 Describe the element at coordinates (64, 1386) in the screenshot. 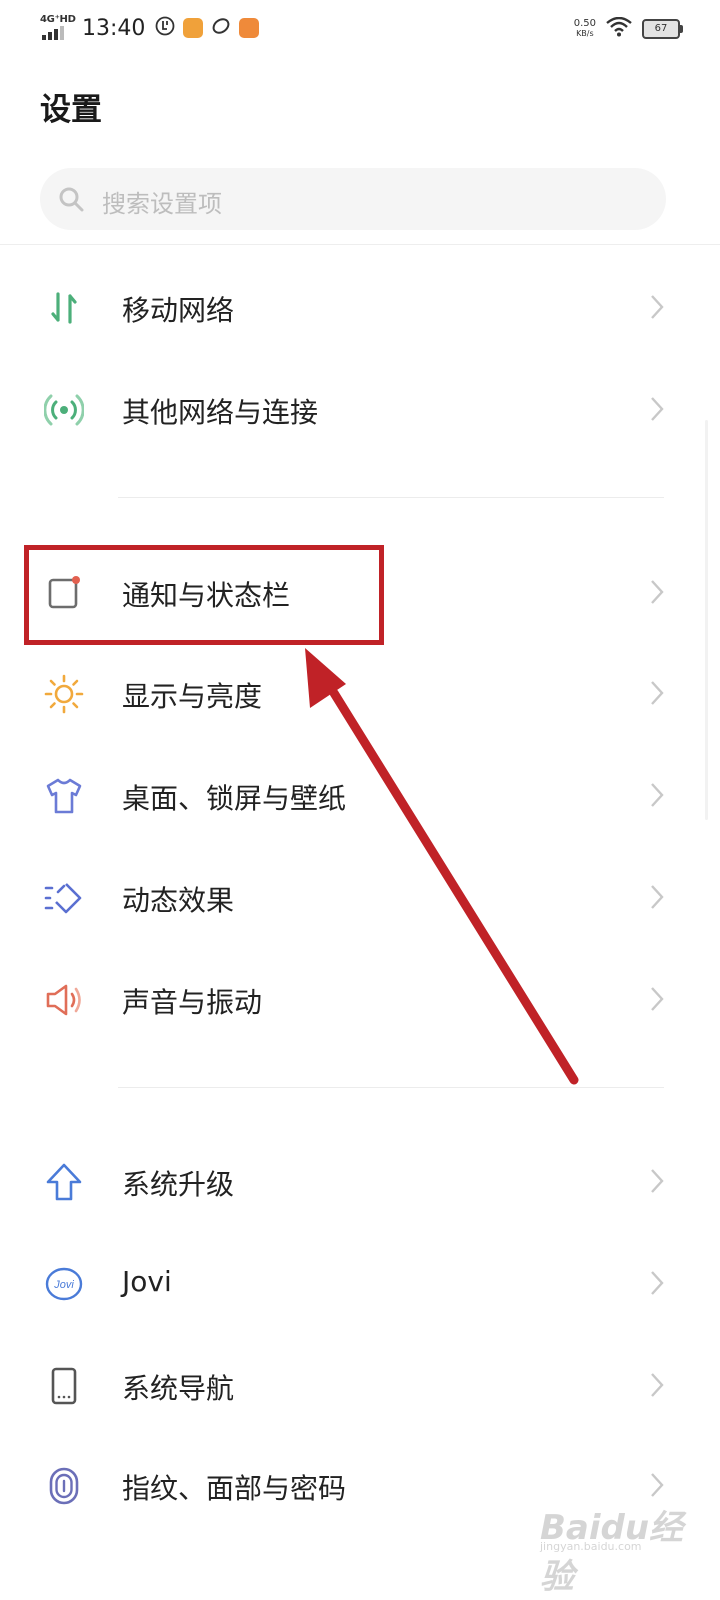

I see `phone-icon` at that location.